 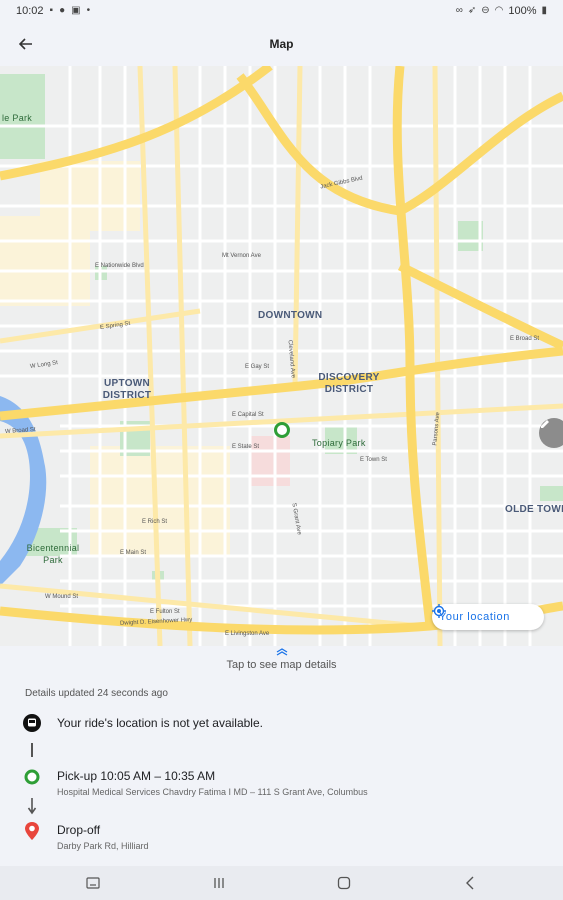 What do you see at coordinates (281, 11) in the screenshot?
I see `status-bar: 10:02 ▪ ● ▣ • ∞ ➶ ⊖ ◠ 100% ▮` at bounding box center [281, 11].